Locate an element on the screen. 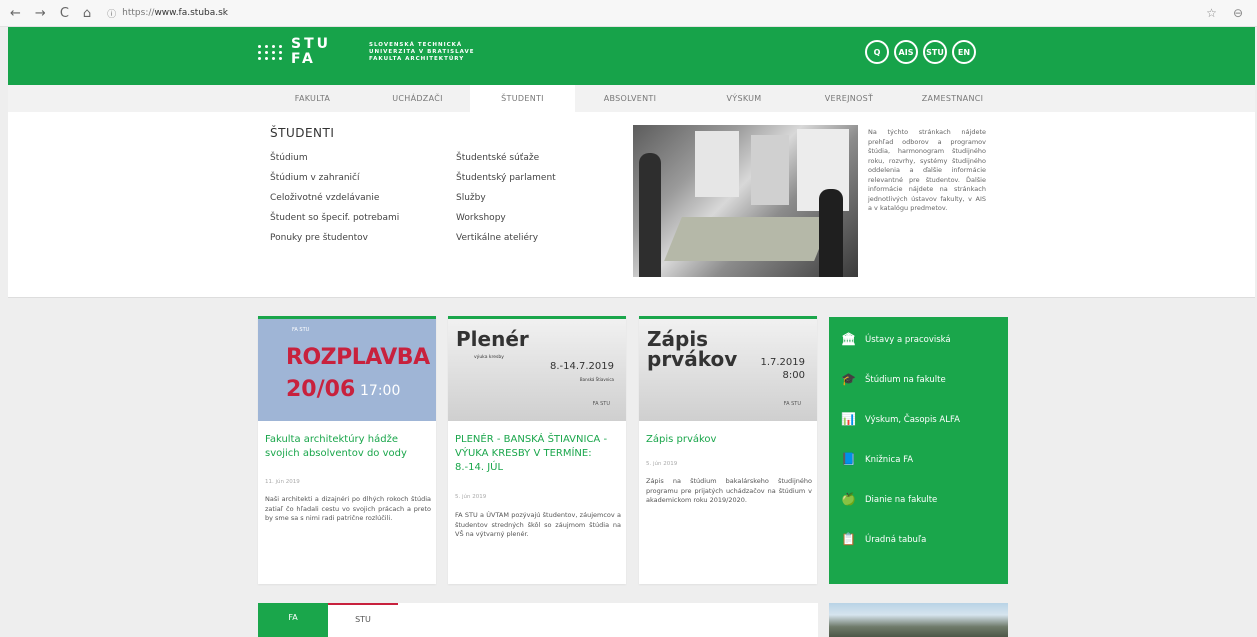 This screenshot has width=1257, height=637. logo-sub-1: Slovenská technická is located at coordinates (416, 44).